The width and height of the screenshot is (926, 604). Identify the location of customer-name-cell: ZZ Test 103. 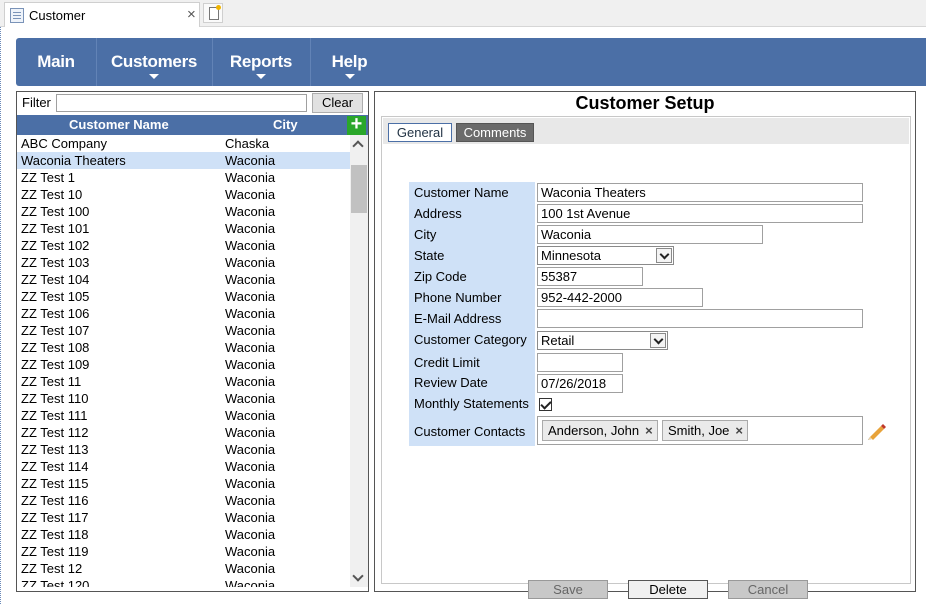
(55, 262).